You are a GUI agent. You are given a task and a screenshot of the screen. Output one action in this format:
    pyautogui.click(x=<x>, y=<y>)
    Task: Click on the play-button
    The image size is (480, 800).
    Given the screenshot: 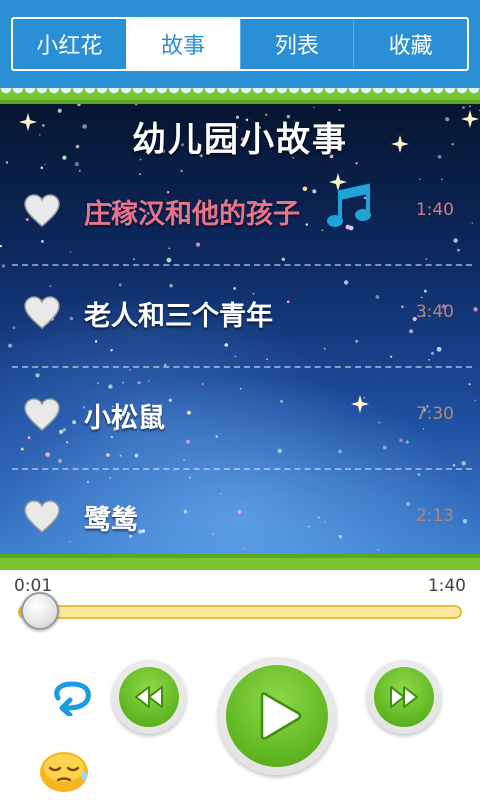 What is the action you would take?
    pyautogui.click(x=277, y=716)
    